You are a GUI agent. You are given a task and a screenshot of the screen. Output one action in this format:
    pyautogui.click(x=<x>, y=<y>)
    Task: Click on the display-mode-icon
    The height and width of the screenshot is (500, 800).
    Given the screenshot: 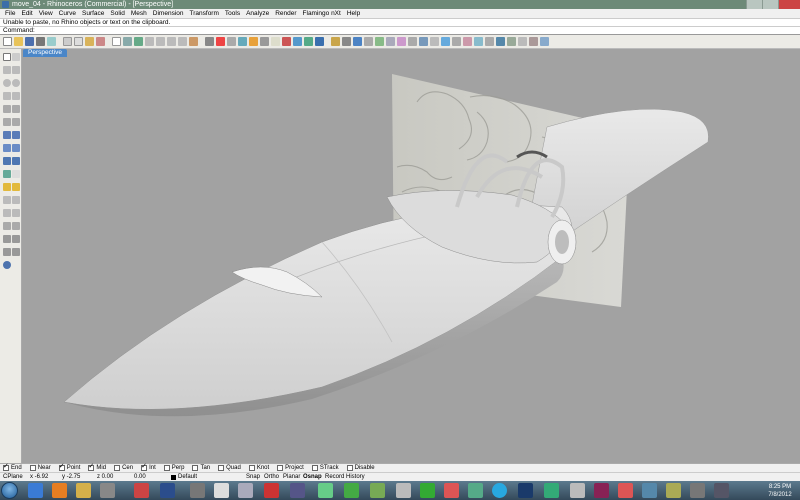 What is the action you would take?
    pyautogui.click(x=242, y=41)
    